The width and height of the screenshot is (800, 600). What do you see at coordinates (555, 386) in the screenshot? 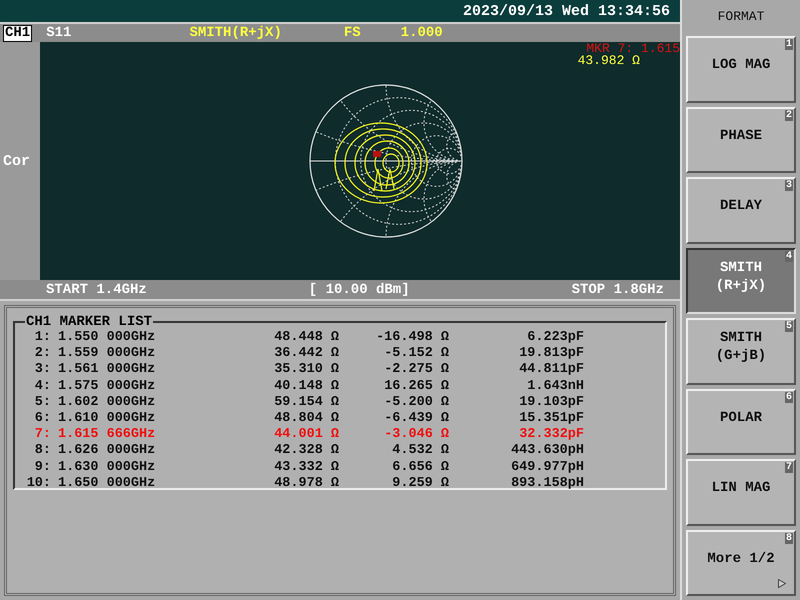
I see `marker-equivalent: 1.643nH` at bounding box center [555, 386].